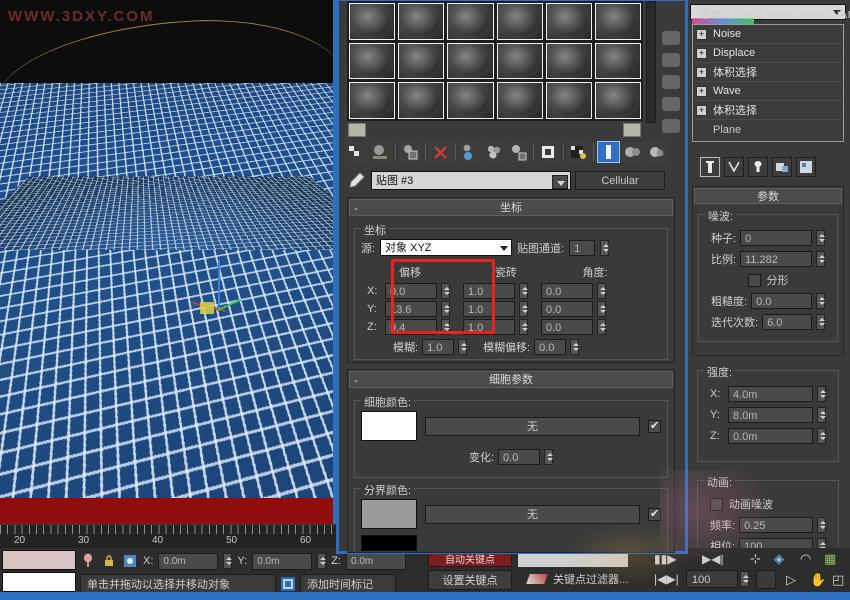  Describe the element at coordinates (438, 347) in the screenshot. I see `blur-field: 1.0` at that location.